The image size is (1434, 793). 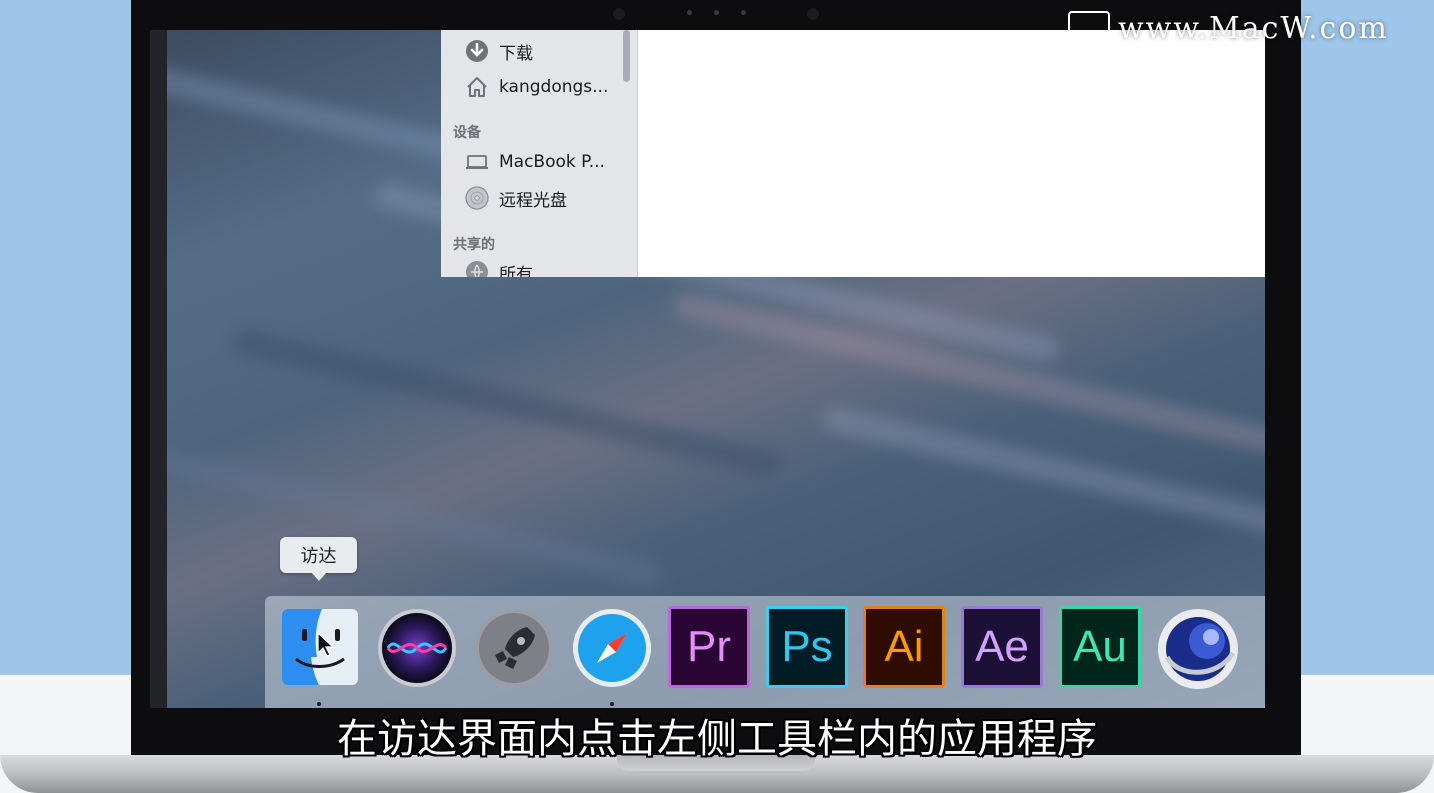 I want to click on safari-icon, so click(x=613, y=649).